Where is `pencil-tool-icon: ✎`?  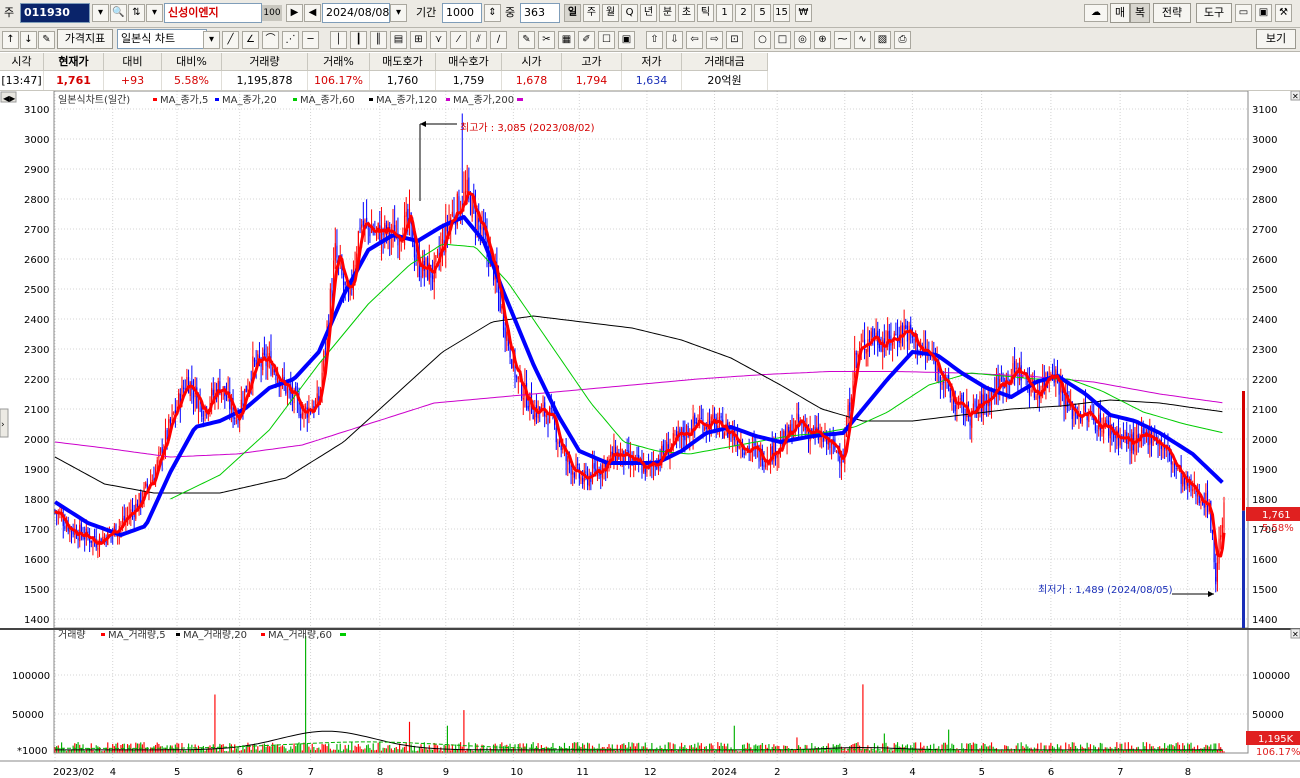 pencil-tool-icon: ✎ is located at coordinates (526, 40).